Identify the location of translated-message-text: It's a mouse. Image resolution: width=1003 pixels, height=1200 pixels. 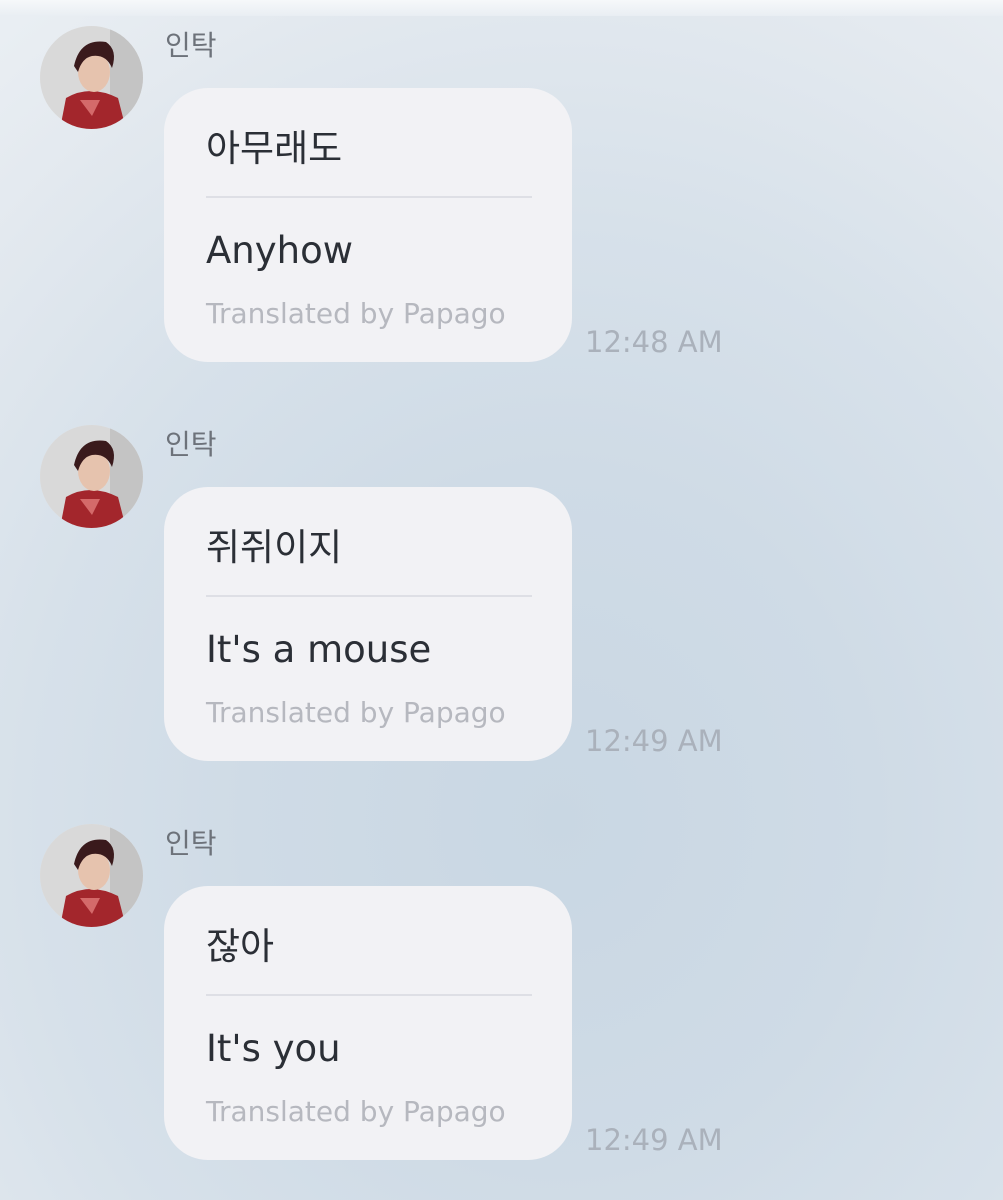
(319, 649).